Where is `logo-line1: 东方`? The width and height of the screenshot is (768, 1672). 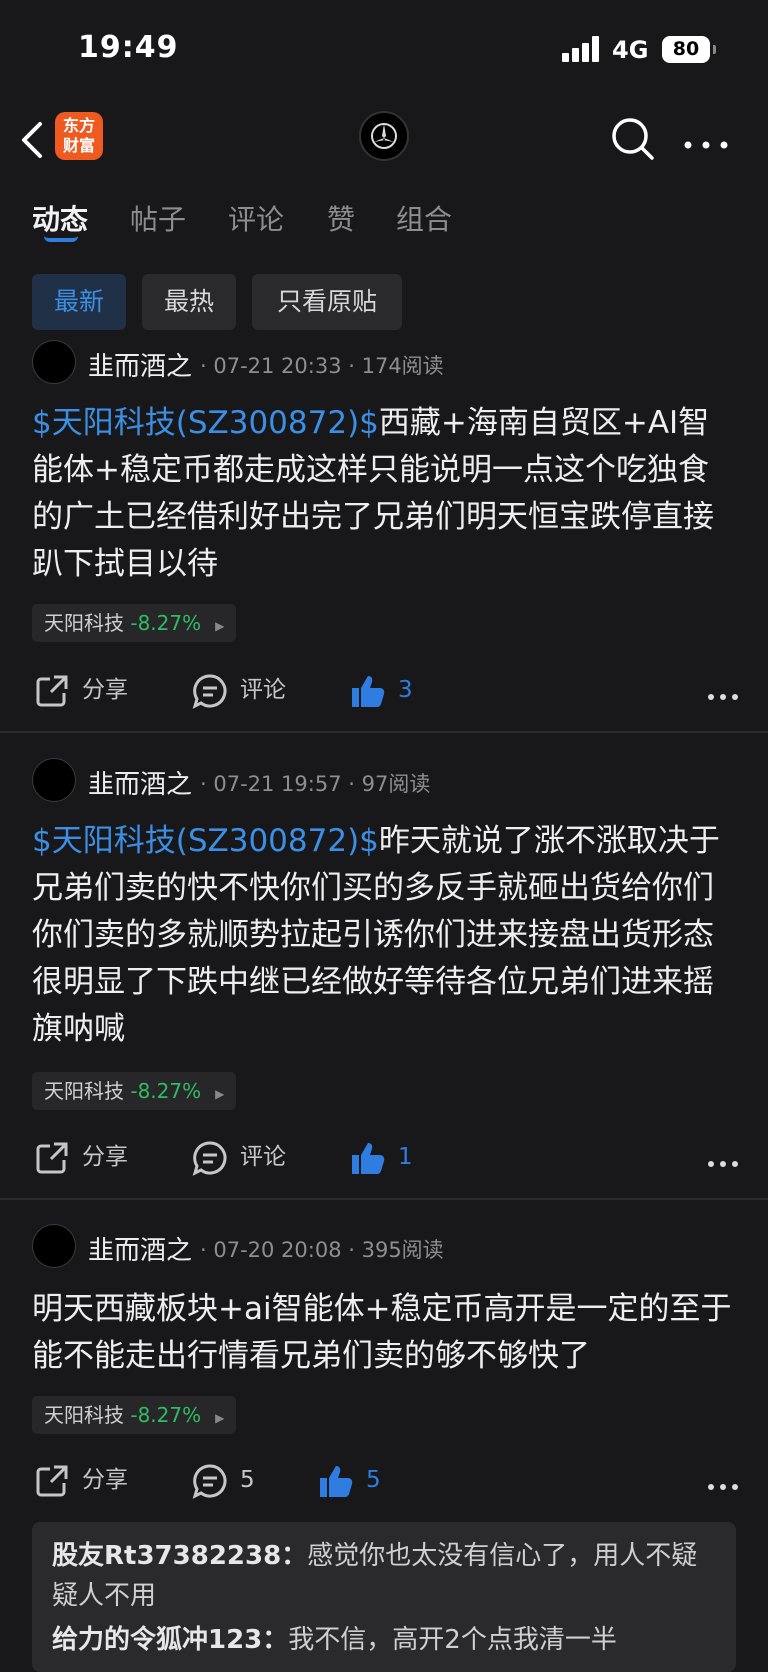
logo-line1: 东方 is located at coordinates (78, 125).